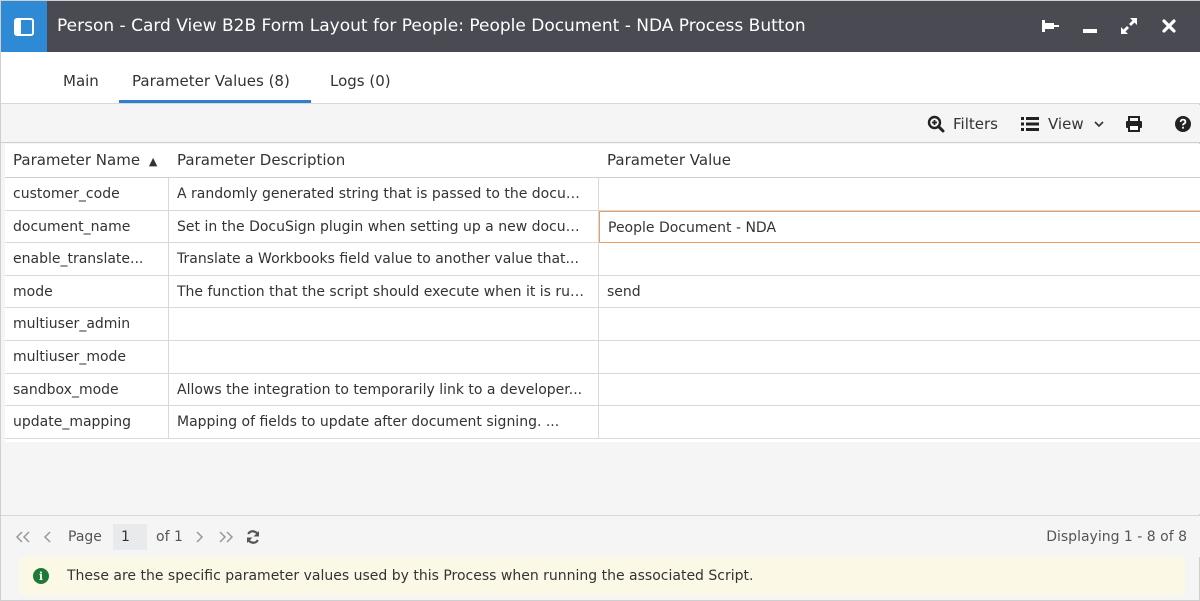 This screenshot has height=601, width=1200. Describe the element at coordinates (360, 81) in the screenshot. I see `tab-logs: Logs (0)` at that location.